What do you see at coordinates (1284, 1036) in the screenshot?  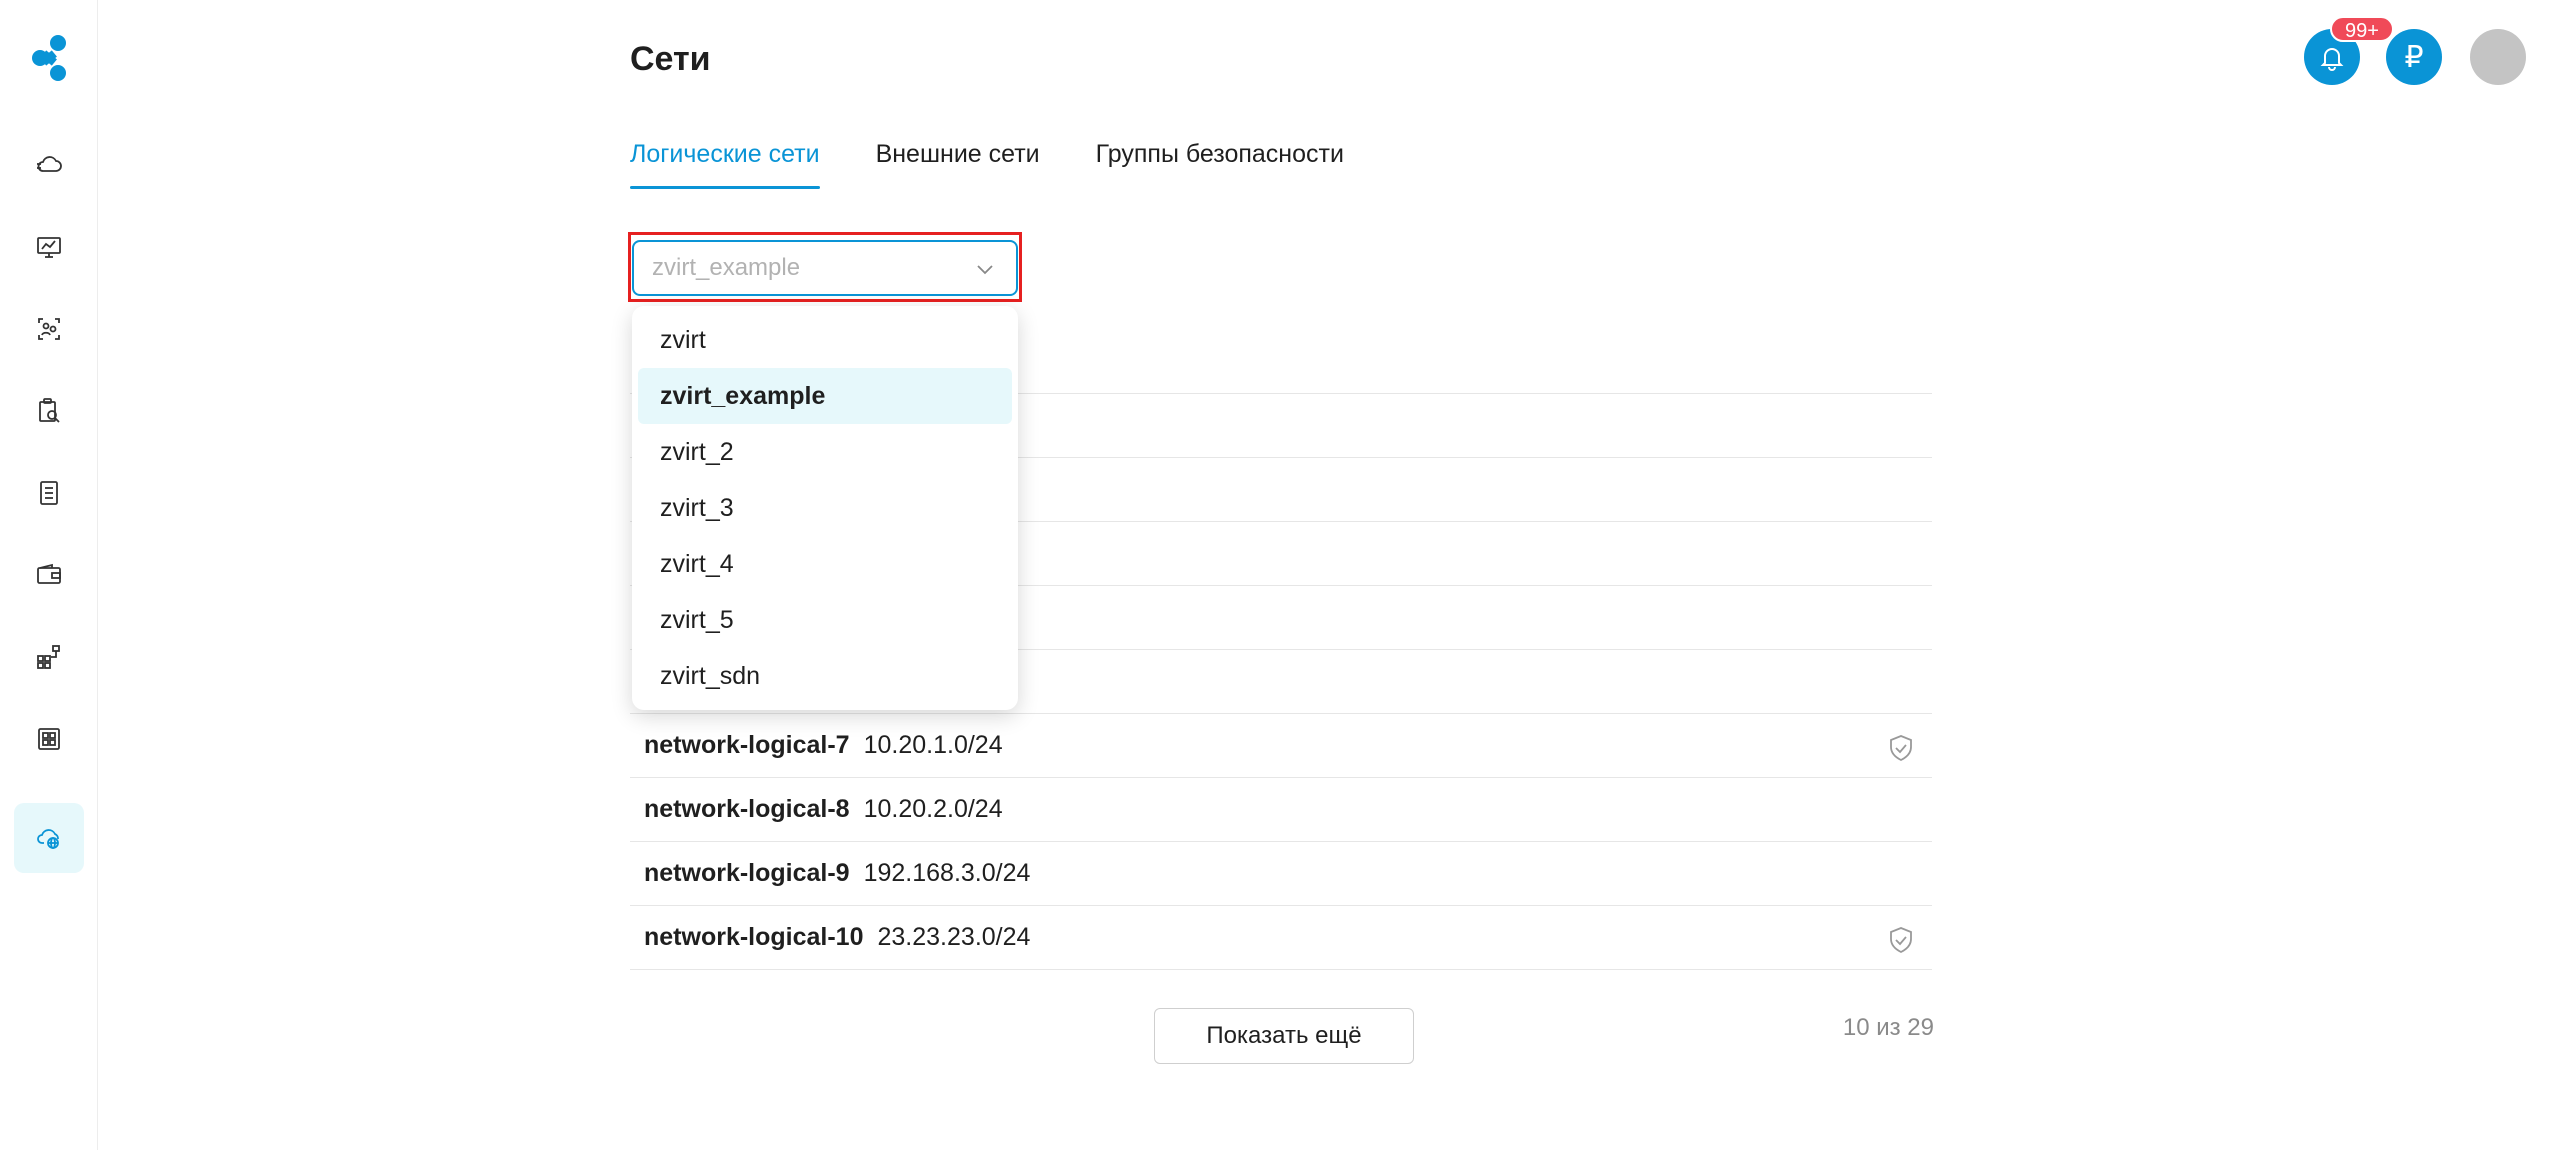 I see `show-more-button: Показать ещё` at bounding box center [1284, 1036].